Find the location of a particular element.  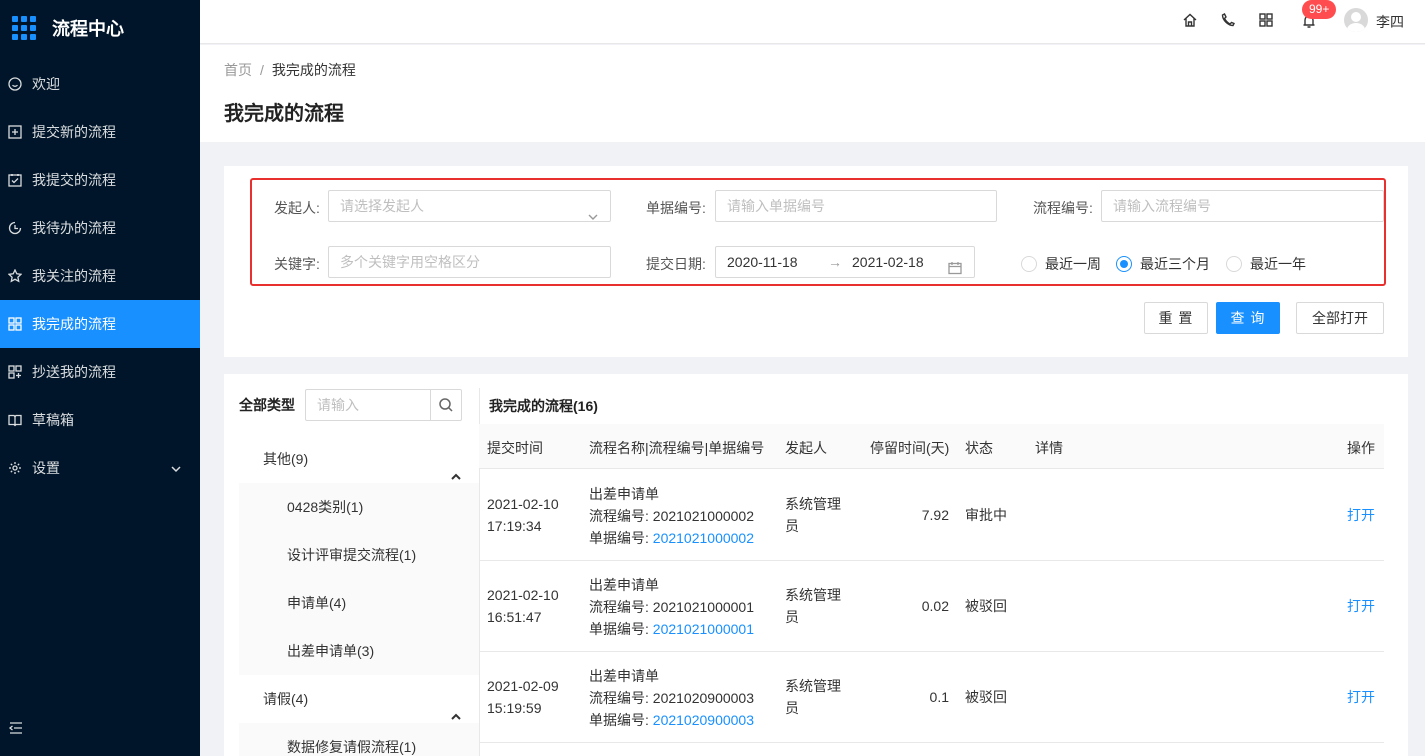

status-cell: 被驳回 is located at coordinates (986, 606).